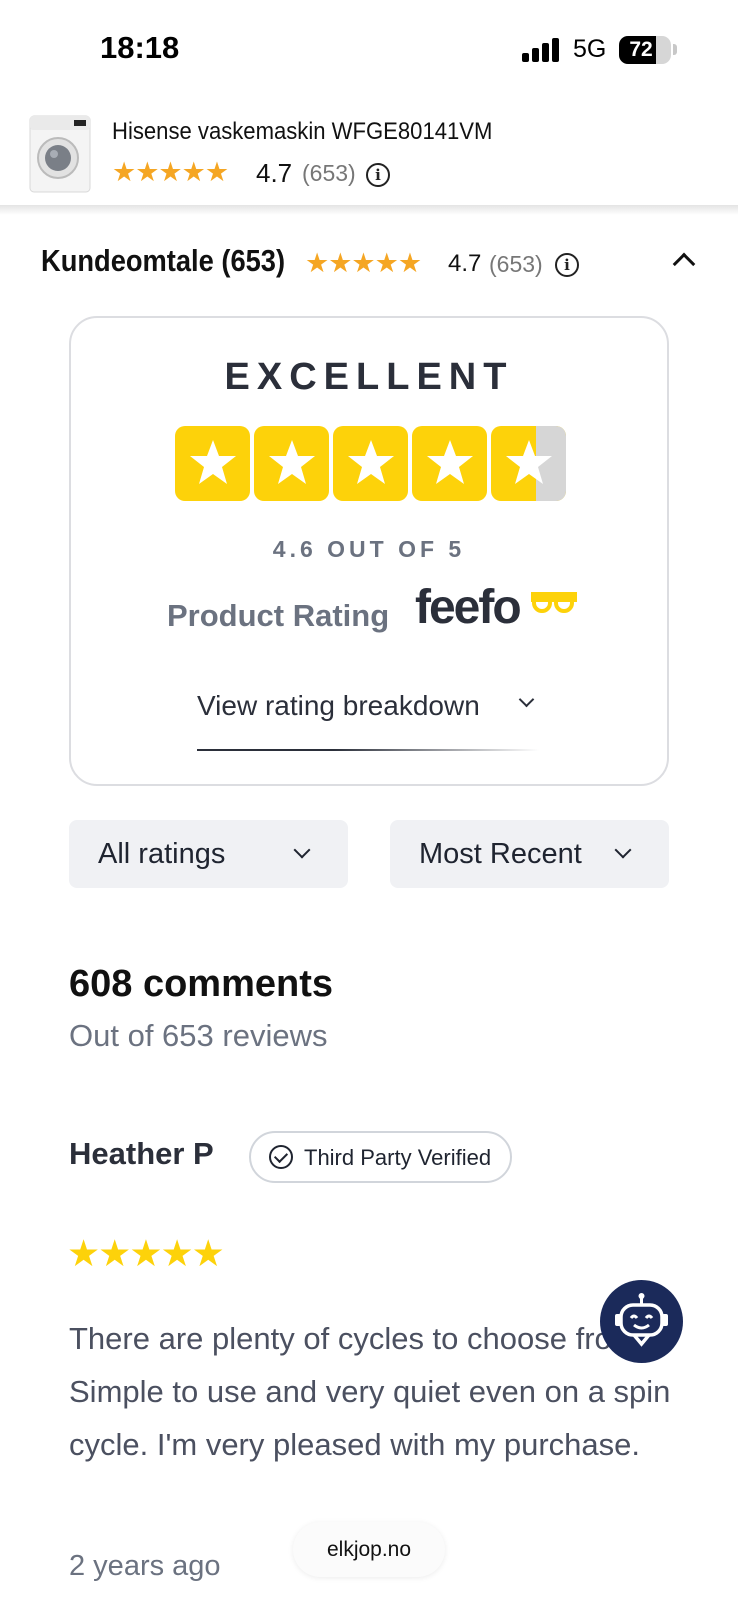 This screenshot has height=1600, width=738. I want to click on reviewer-name: Heather P, so click(141, 1153).